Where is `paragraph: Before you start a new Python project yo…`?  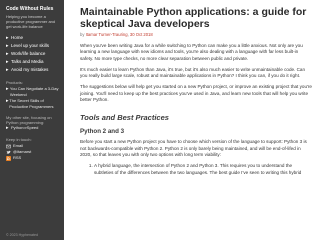
paragraph: Before you start a new Python project yo… is located at coordinates (193, 148).